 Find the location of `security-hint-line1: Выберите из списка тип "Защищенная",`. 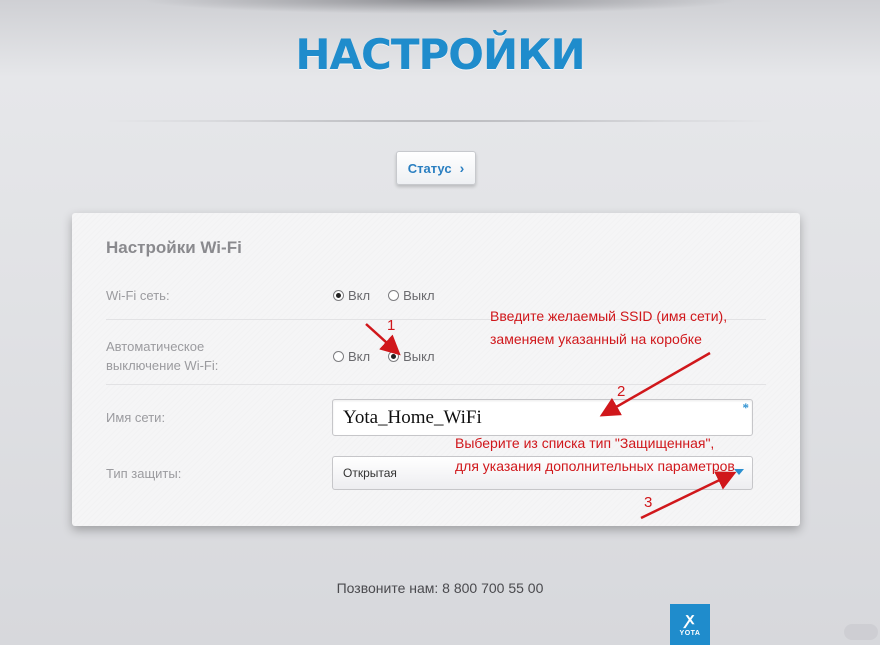

security-hint-line1: Выберите из списка тип "Защищенная", is located at coordinates (585, 443).